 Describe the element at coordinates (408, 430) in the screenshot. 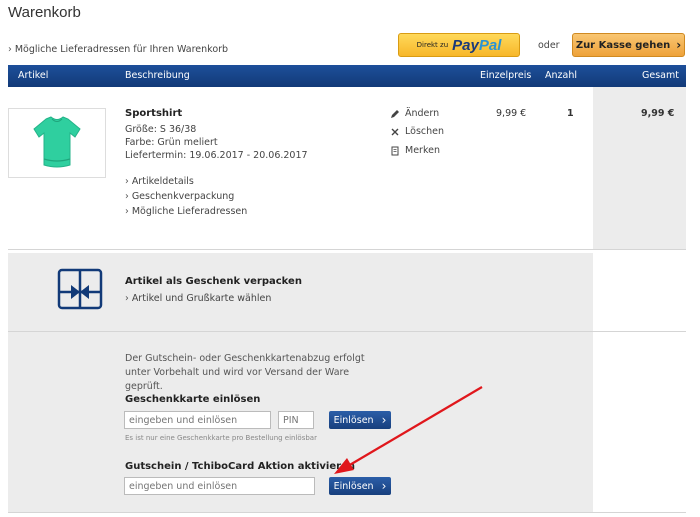

I see `annotation-arrow` at that location.